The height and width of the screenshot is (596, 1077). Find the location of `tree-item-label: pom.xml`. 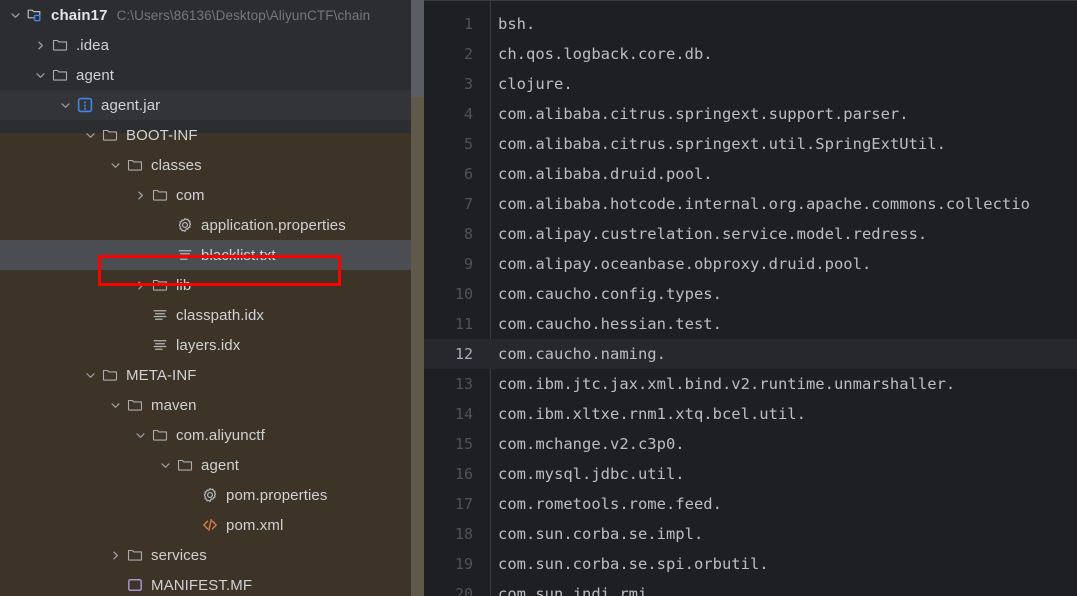

tree-item-label: pom.xml is located at coordinates (255, 525).